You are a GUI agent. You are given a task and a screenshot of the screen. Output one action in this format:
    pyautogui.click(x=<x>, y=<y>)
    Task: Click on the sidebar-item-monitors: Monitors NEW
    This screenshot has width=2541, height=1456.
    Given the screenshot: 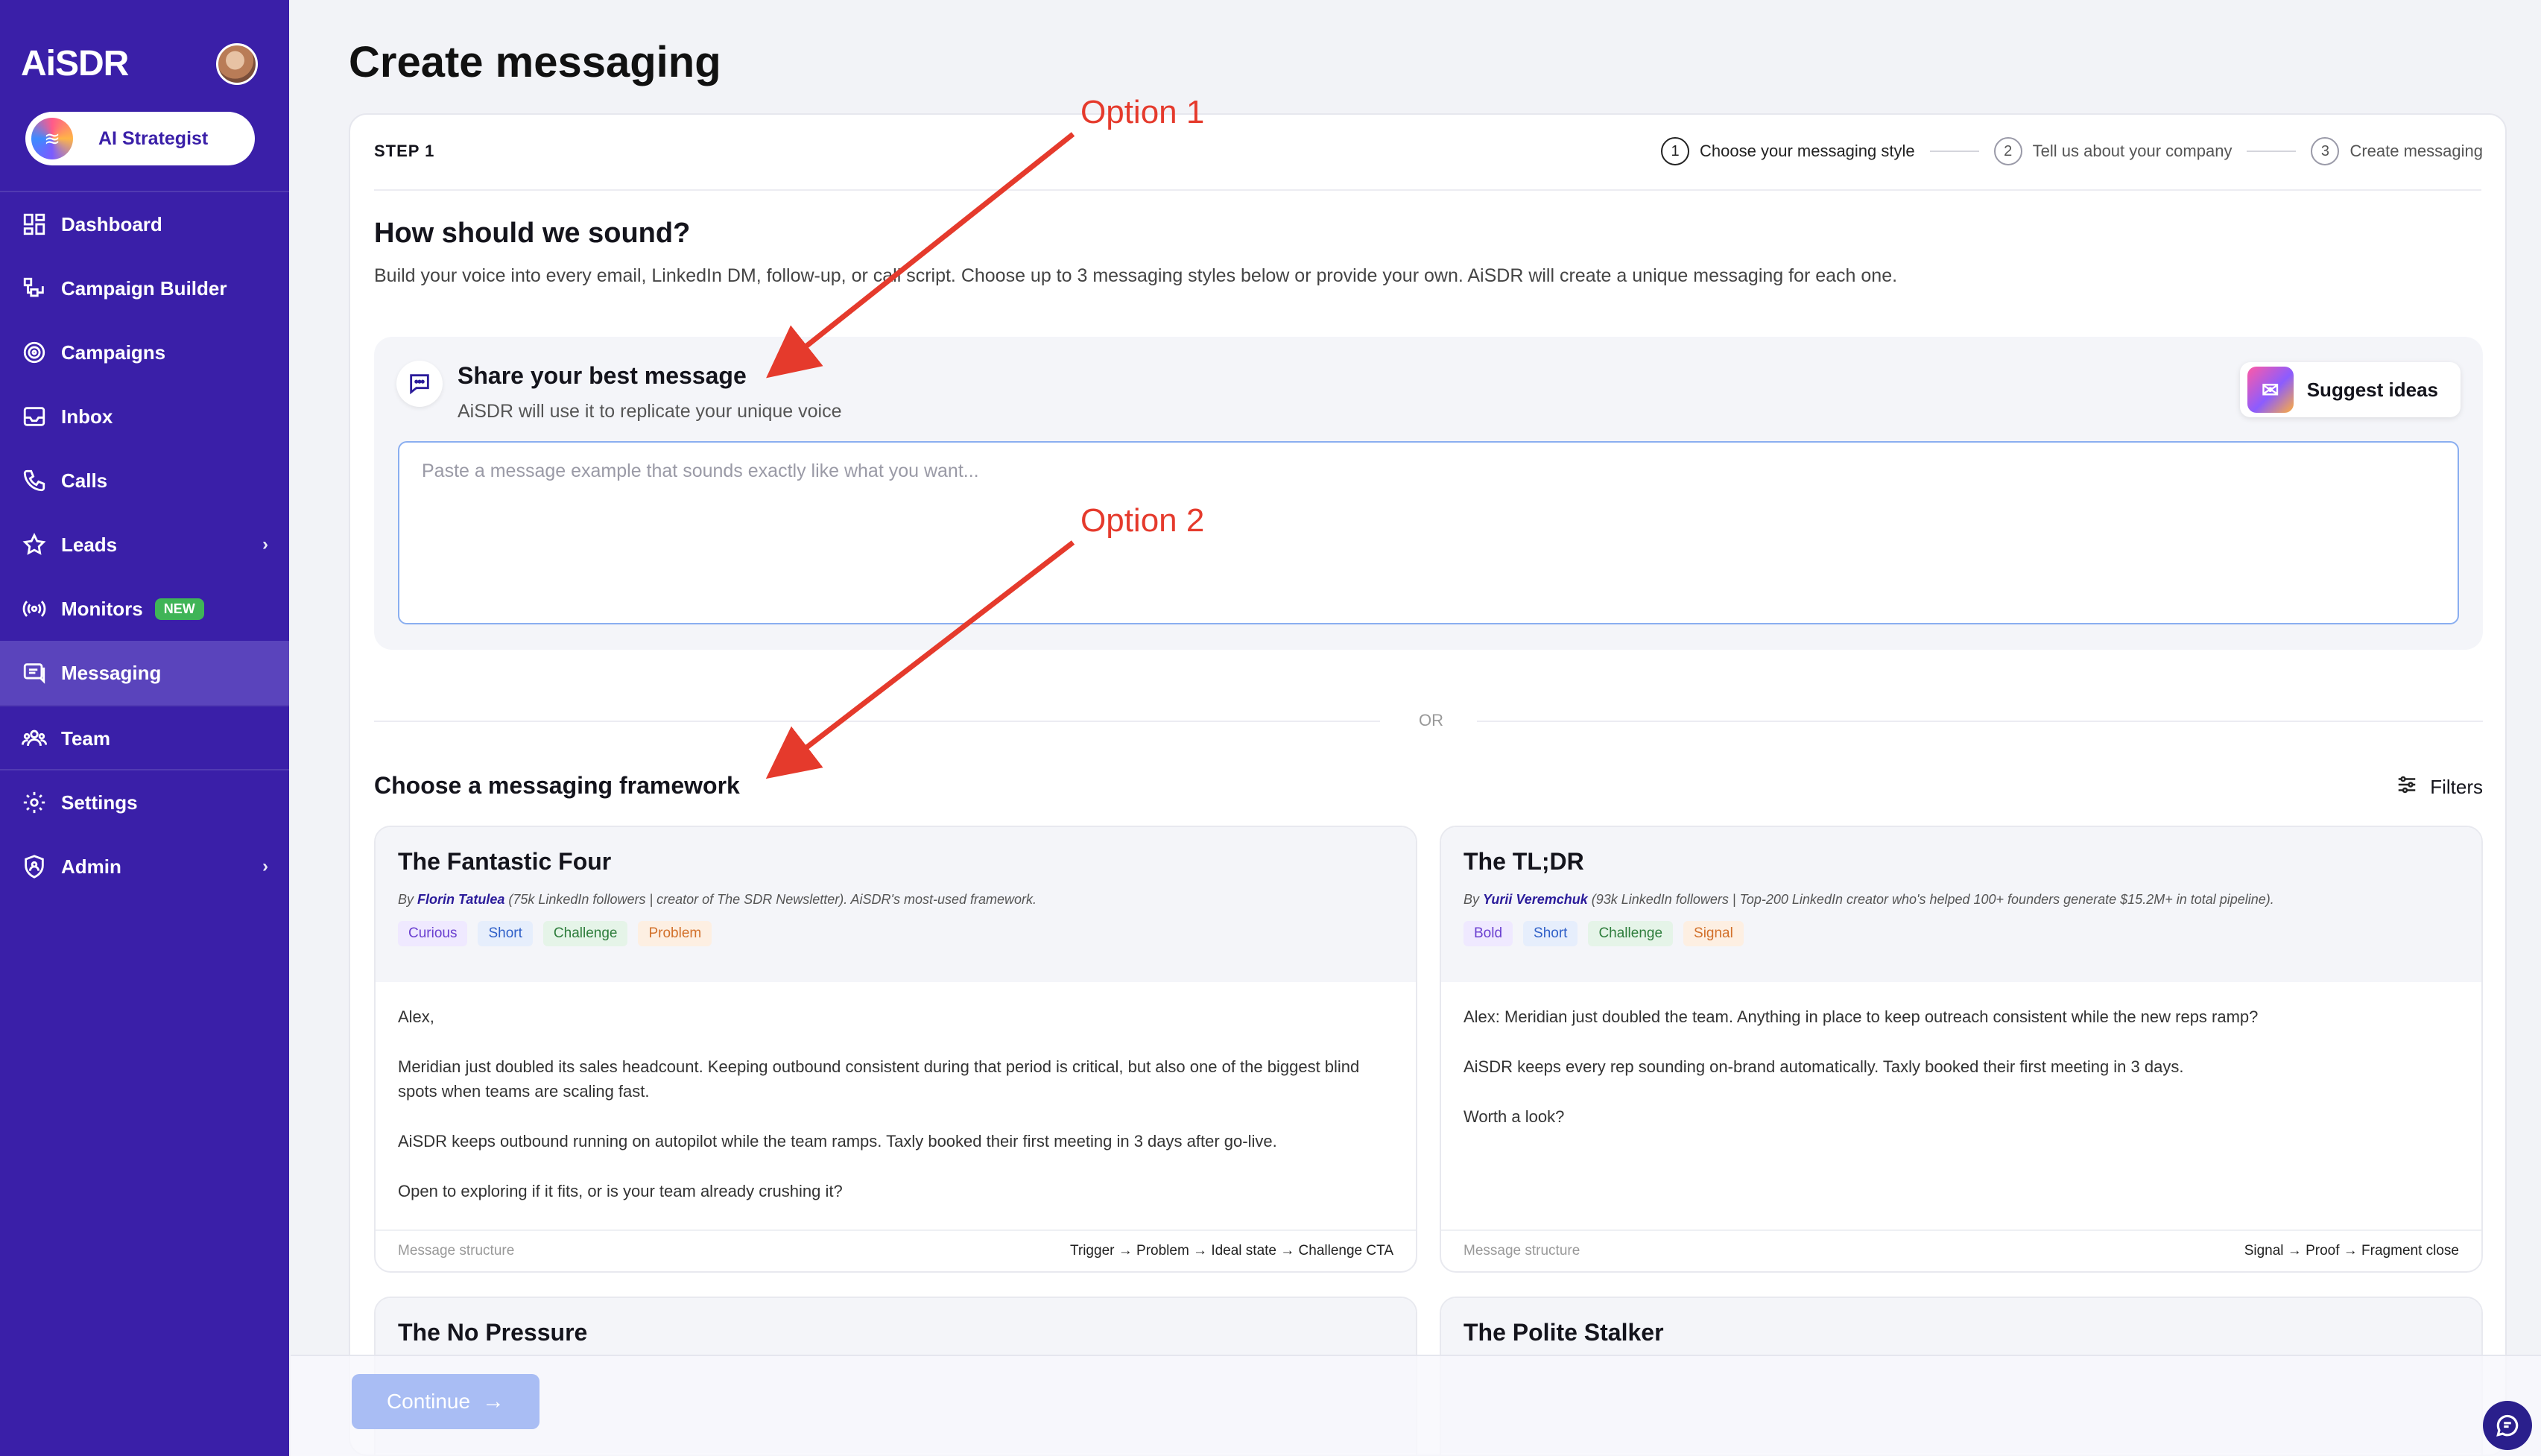 What is the action you would take?
    pyautogui.click(x=144, y=609)
    